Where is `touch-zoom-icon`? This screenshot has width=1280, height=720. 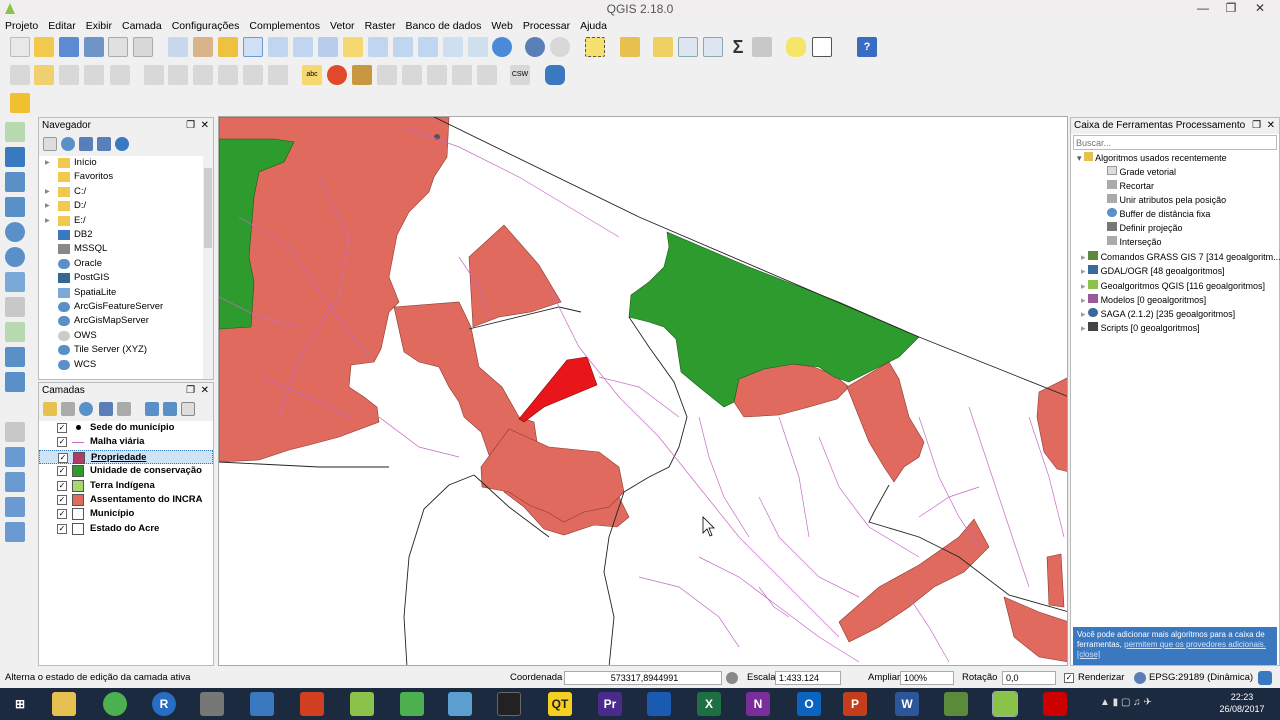 touch-zoom-icon is located at coordinates (178, 47).